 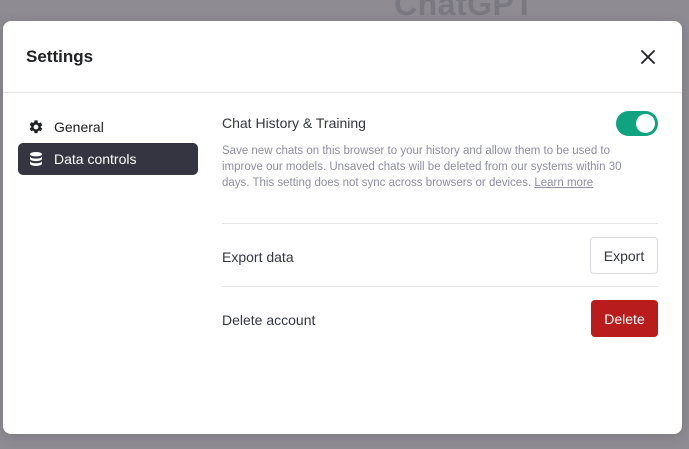 I want to click on close-button, so click(x=648, y=57).